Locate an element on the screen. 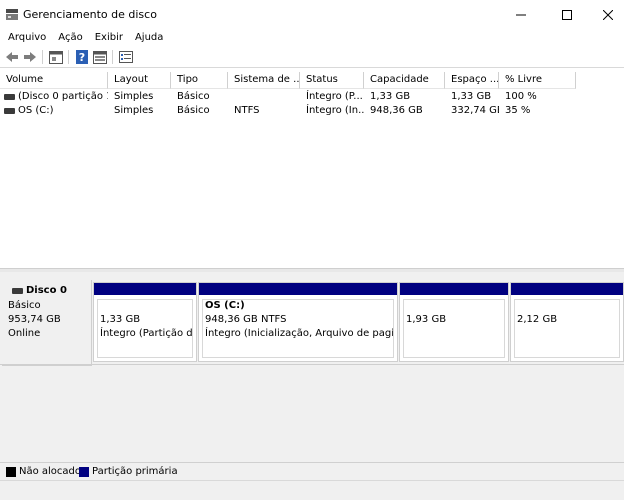  partition-4: 2,12 GB is located at coordinates (567, 322).